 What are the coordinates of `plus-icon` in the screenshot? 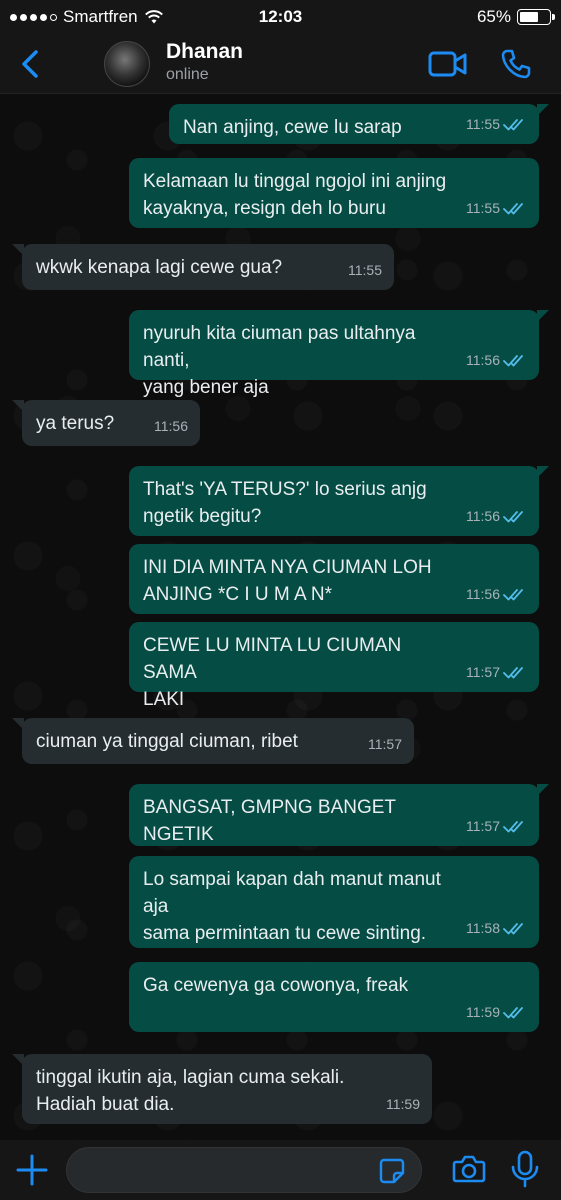 It's located at (32, 1170).